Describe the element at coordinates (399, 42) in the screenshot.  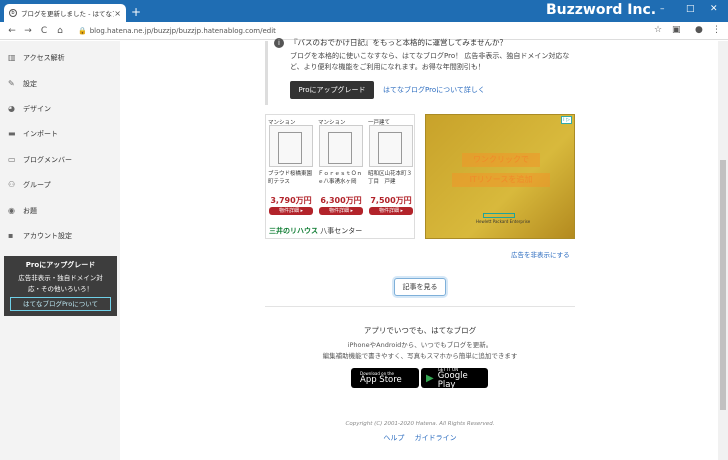
I see `promo-title: 『バスのおでかけ日記』をもっと本格的に運営してみませんか？` at that location.